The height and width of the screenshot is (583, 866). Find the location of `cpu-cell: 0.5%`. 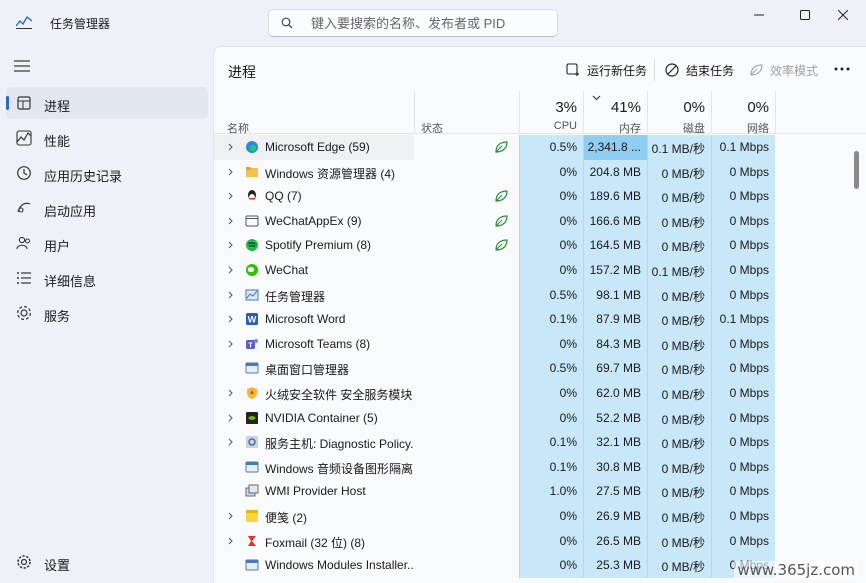

cpu-cell: 0.5% is located at coordinates (551, 368).